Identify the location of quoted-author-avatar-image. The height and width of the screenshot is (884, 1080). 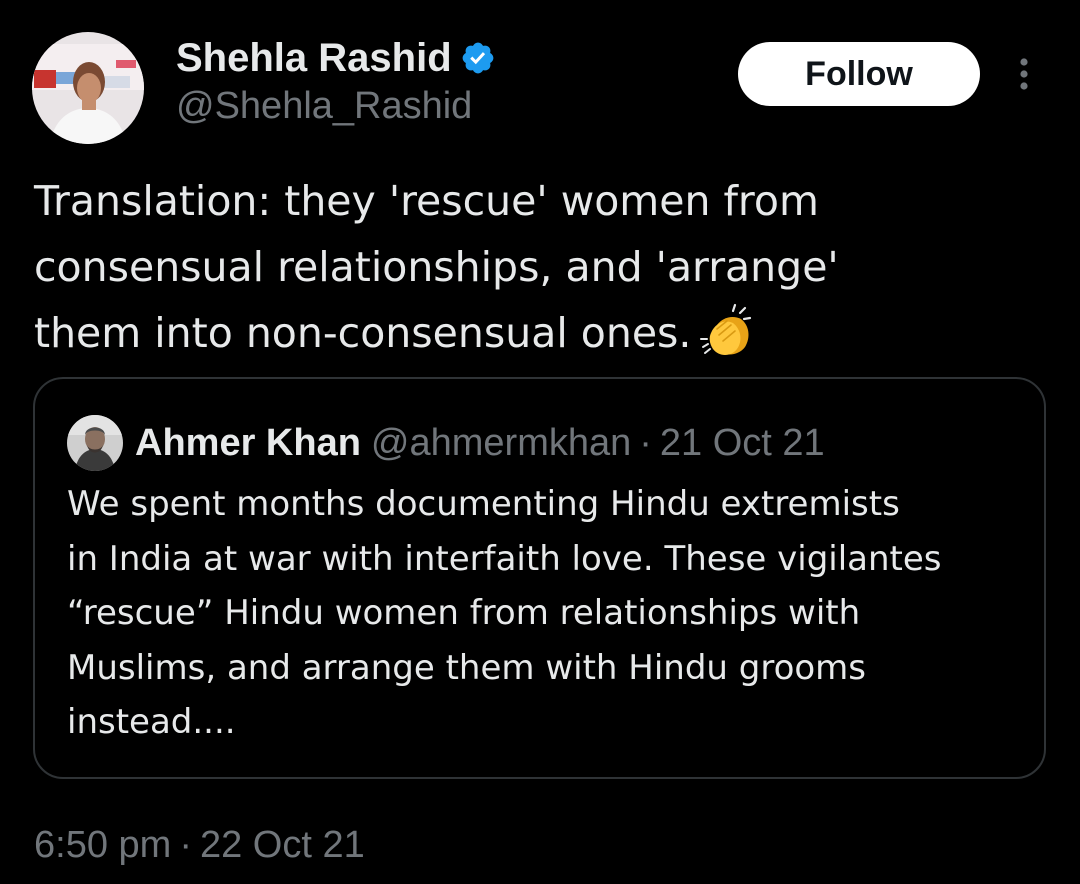
(95, 443).